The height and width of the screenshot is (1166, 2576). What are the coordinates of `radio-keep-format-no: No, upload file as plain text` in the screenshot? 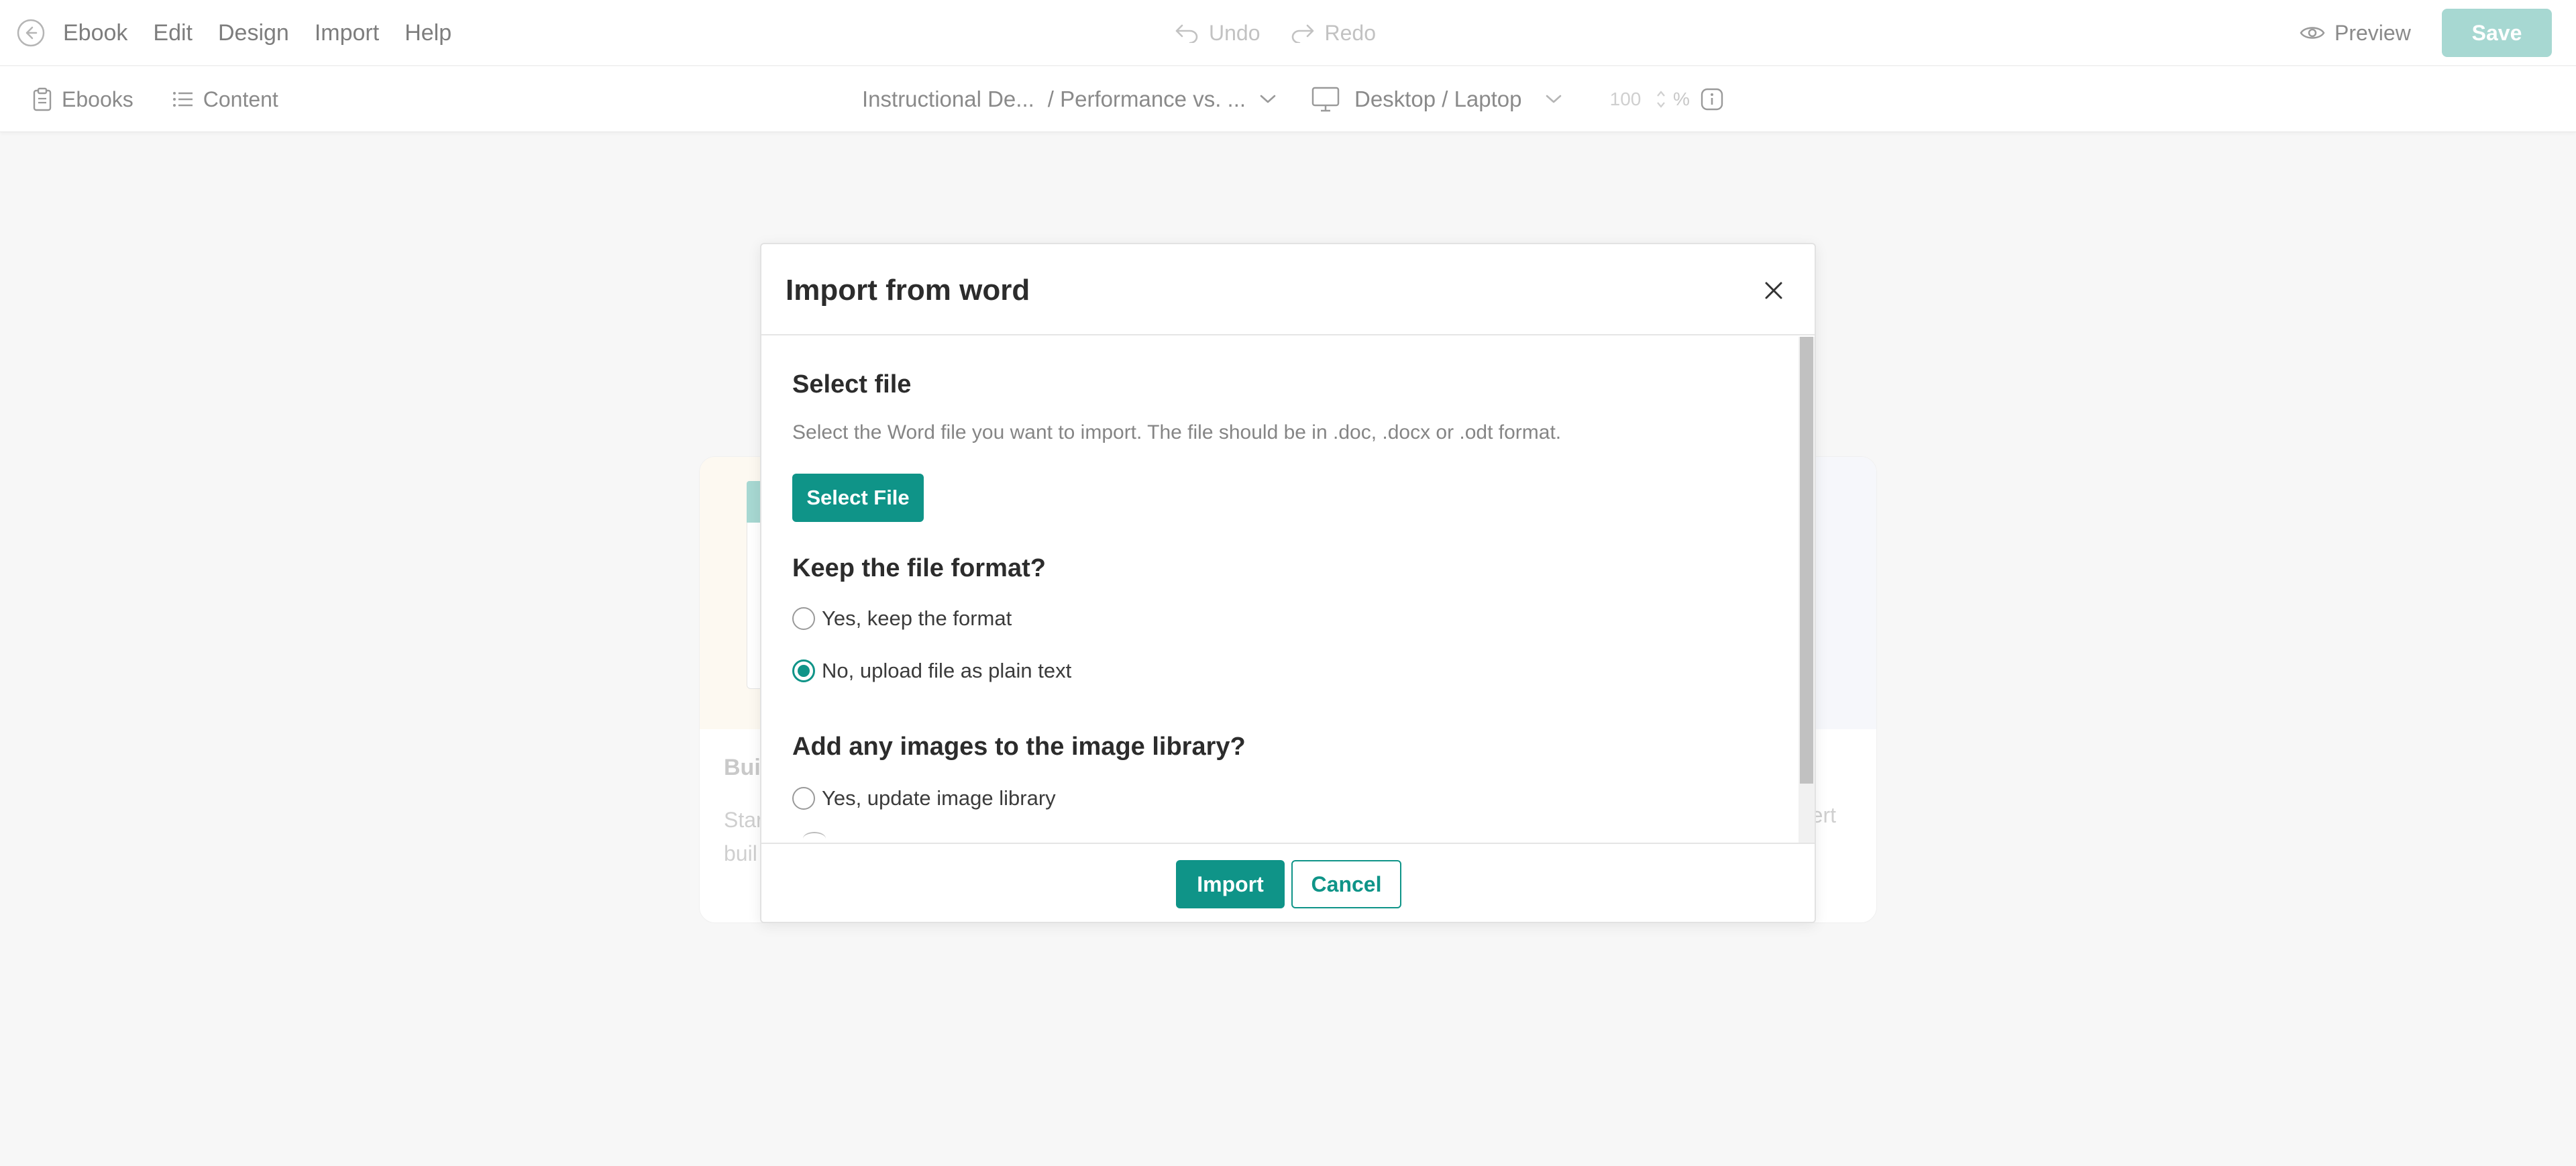 It's located at (931, 671).